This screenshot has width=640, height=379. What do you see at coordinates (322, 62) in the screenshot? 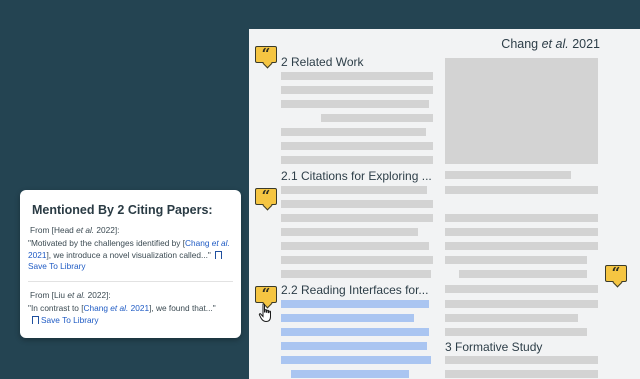
I see `section-title-related-work: 2 Related Work` at bounding box center [322, 62].